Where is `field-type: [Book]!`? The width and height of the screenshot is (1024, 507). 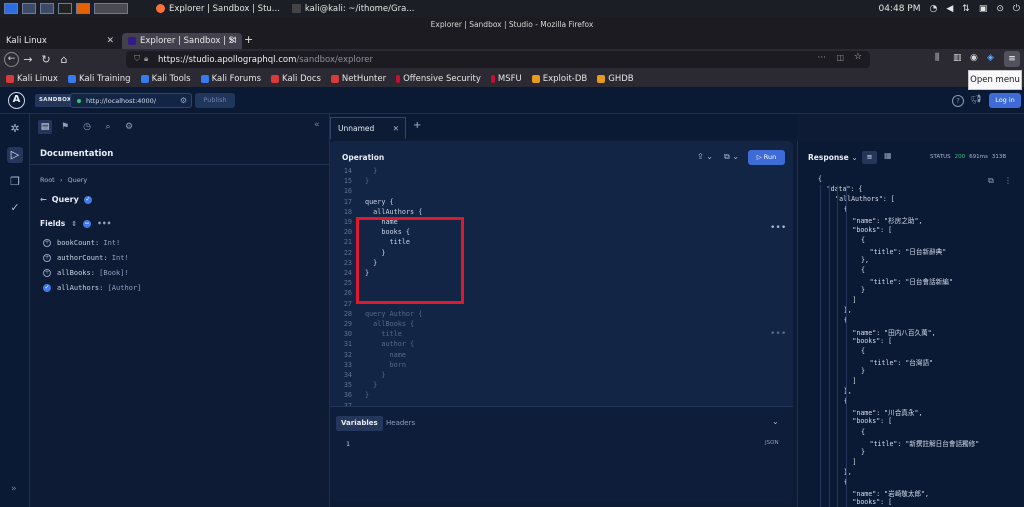
field-type: [Book]! is located at coordinates (114, 273).